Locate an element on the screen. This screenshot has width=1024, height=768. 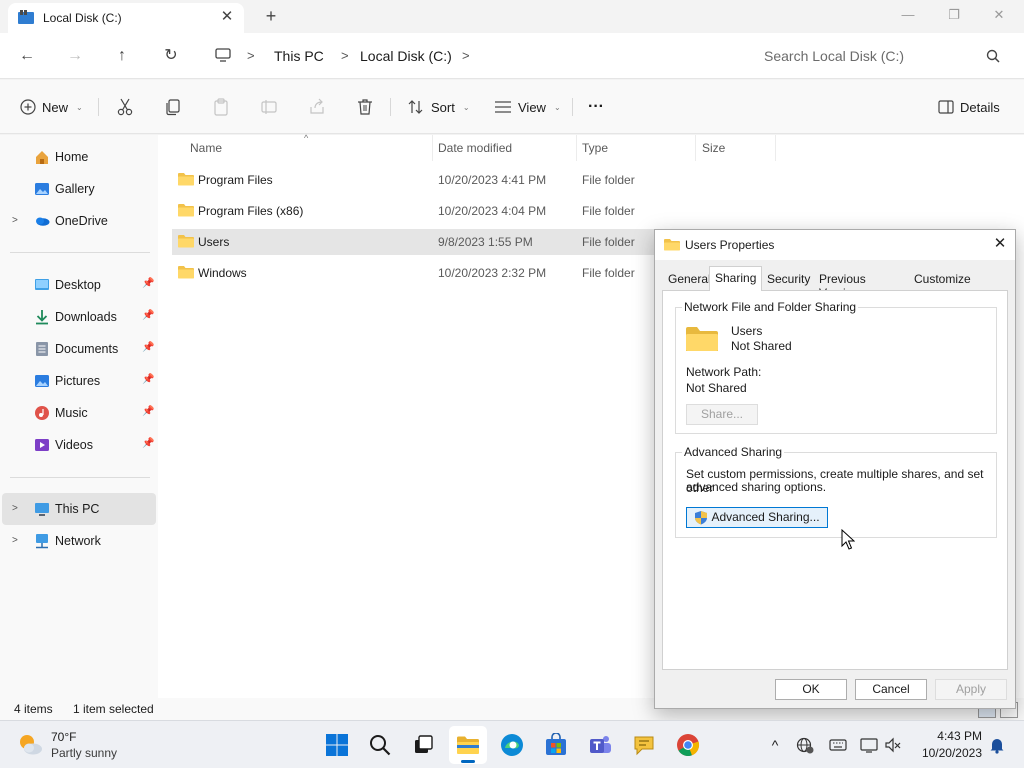
start-button is located at coordinates (337, 745).